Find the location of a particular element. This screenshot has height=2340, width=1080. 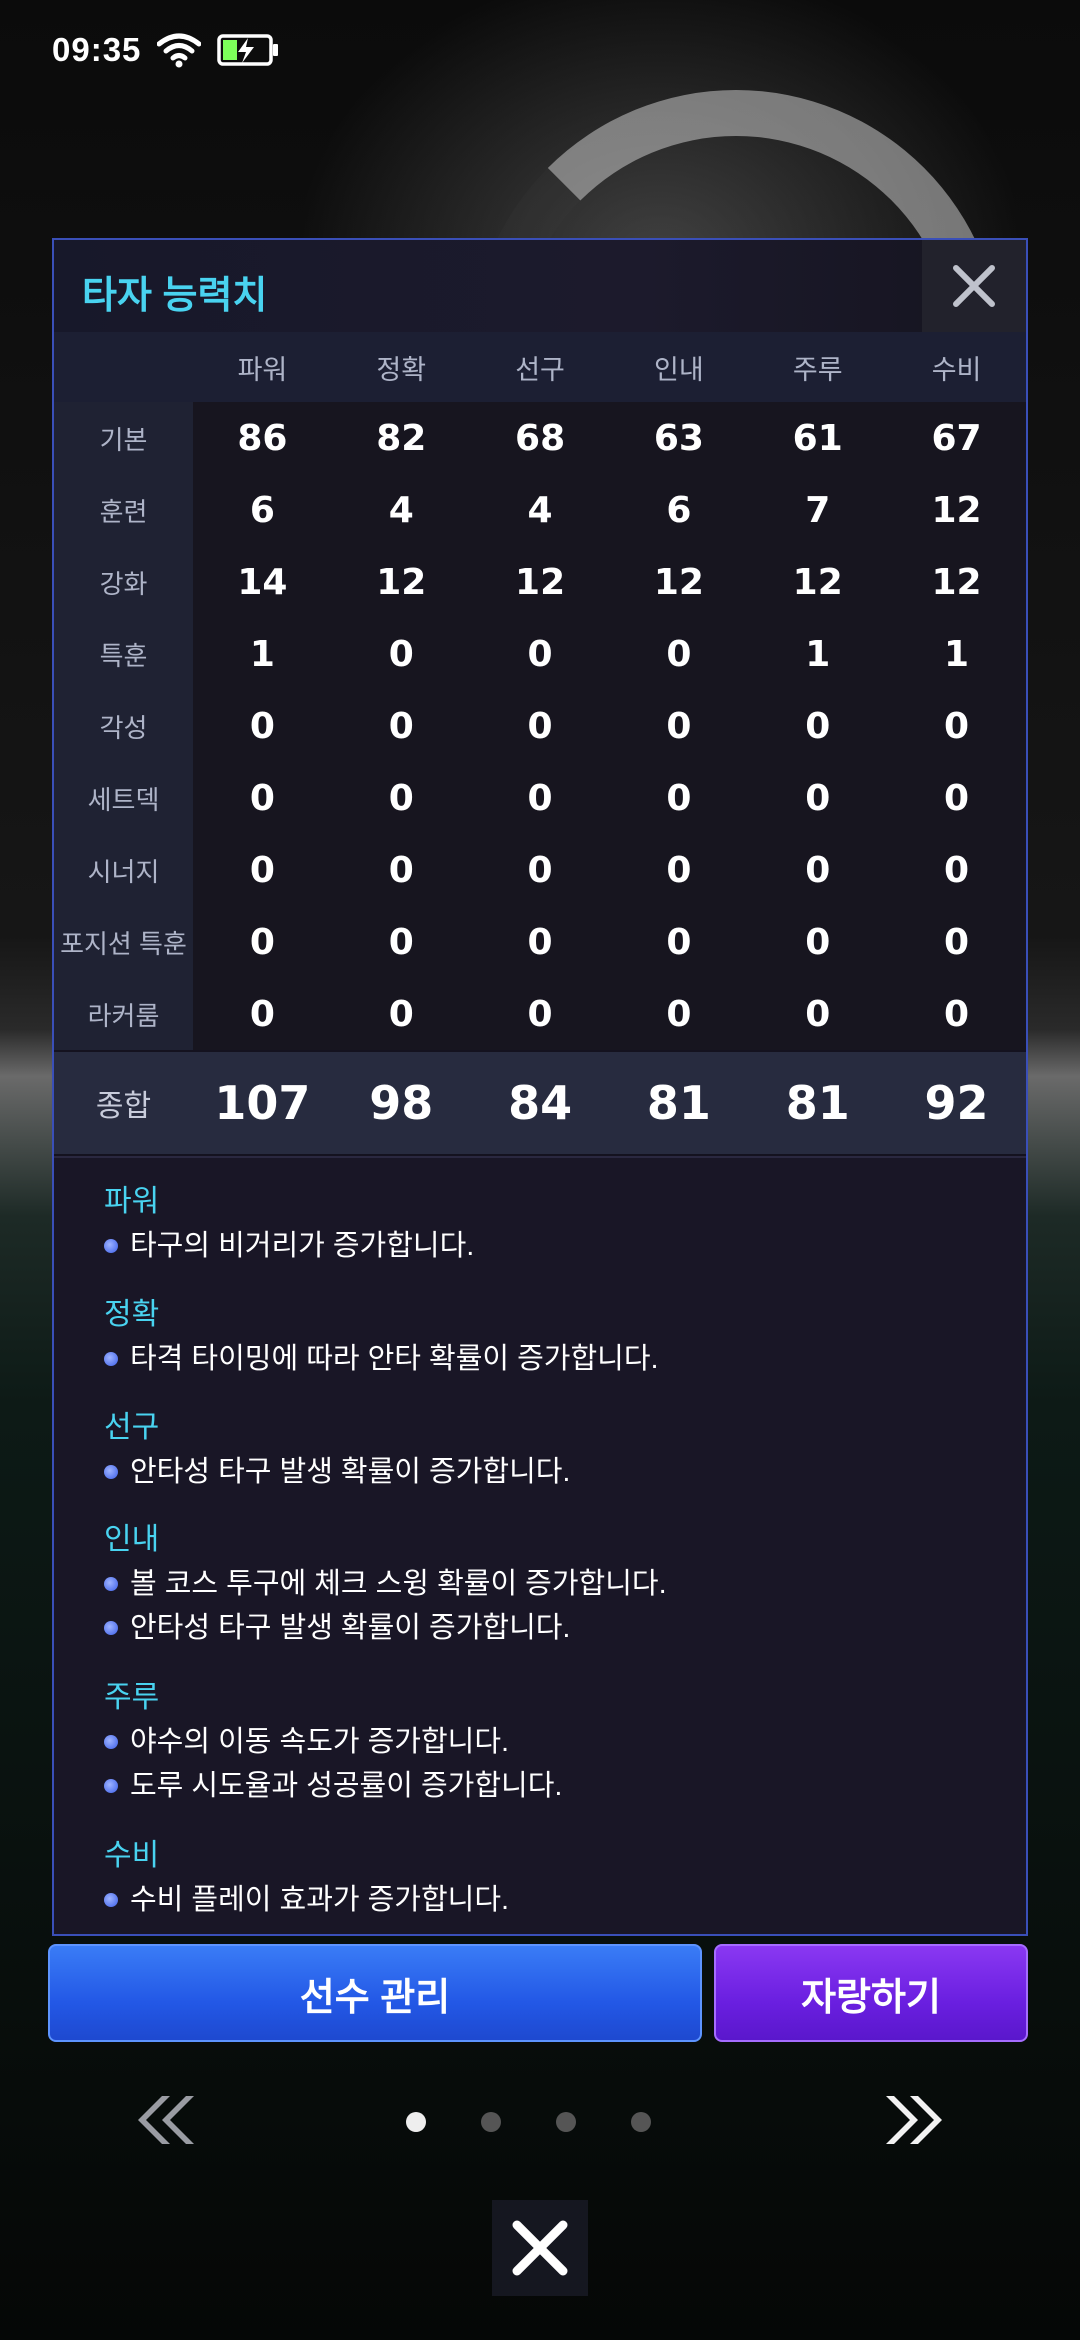

page-dot-active is located at coordinates (416, 2122).